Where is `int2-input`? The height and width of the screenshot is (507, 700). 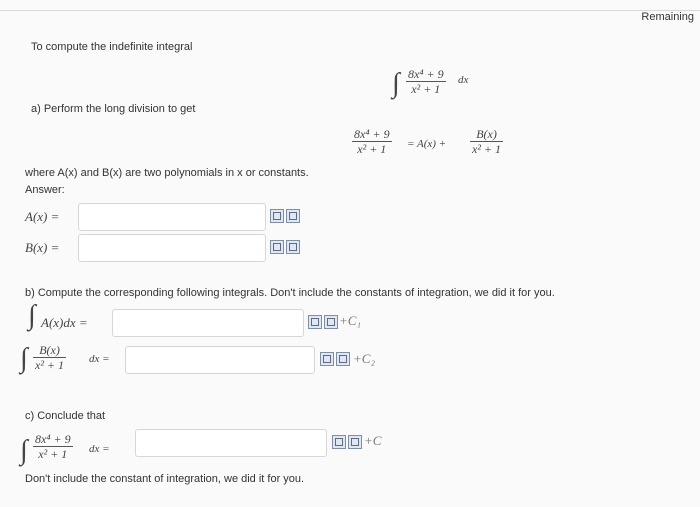 int2-input is located at coordinates (220, 360).